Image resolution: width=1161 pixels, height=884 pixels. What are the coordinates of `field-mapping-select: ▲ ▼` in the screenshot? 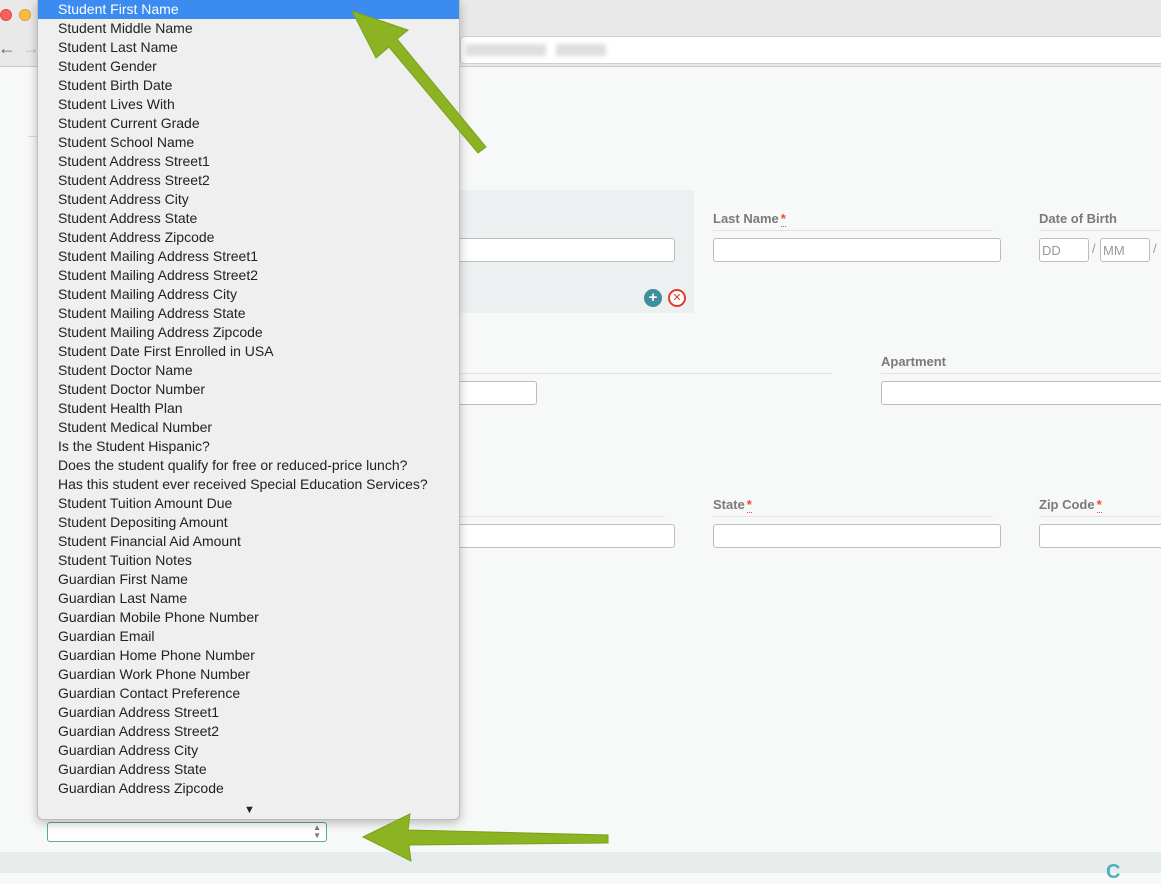 It's located at (187, 832).